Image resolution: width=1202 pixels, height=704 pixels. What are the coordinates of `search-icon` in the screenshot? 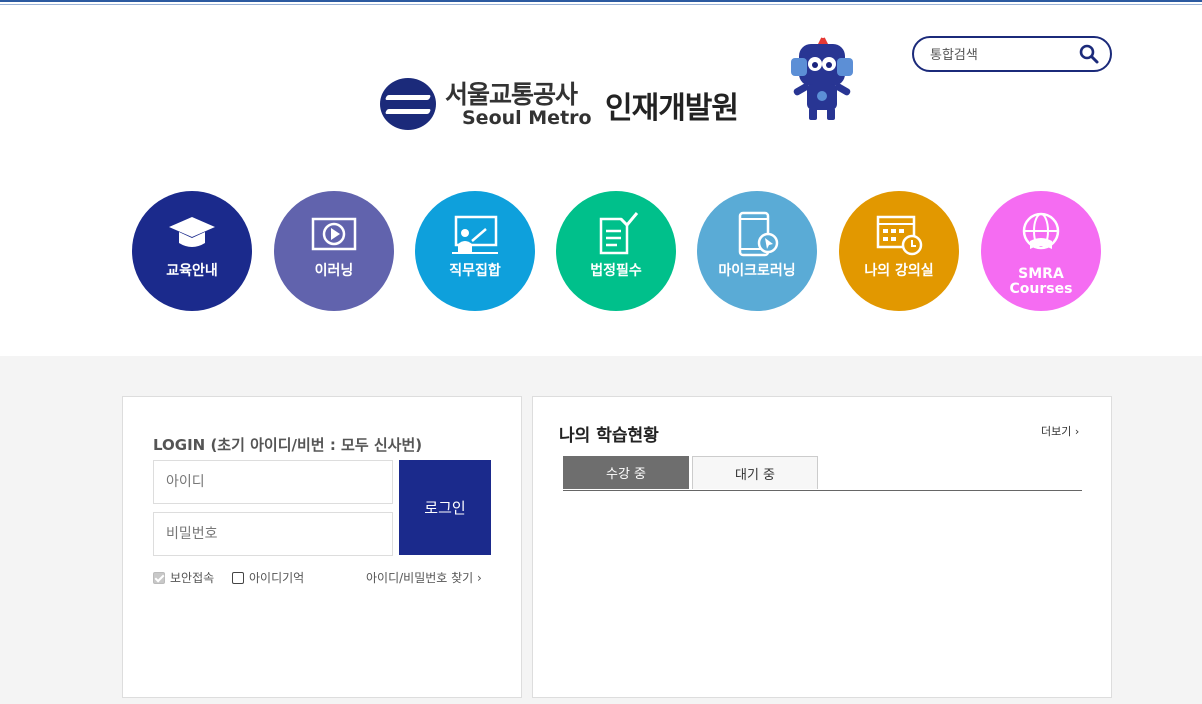 It's located at (1089, 54).